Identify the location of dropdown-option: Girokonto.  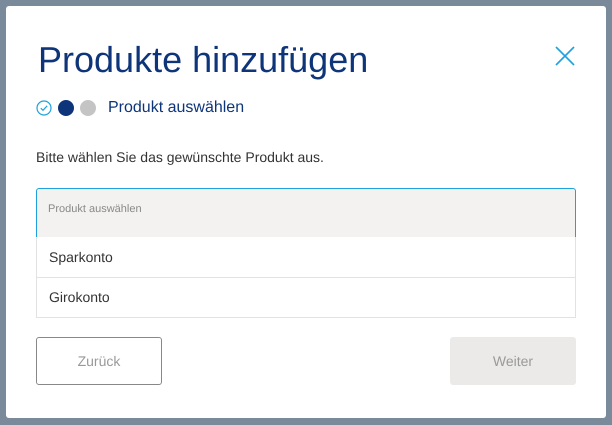
(306, 297).